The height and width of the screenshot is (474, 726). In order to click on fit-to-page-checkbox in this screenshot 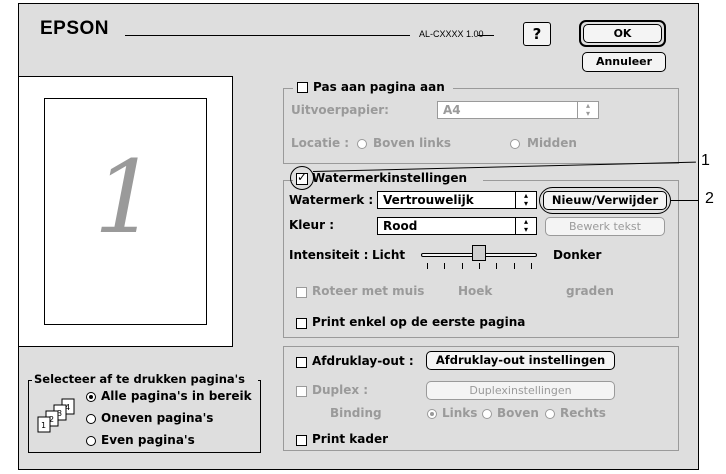, I will do `click(302, 87)`.